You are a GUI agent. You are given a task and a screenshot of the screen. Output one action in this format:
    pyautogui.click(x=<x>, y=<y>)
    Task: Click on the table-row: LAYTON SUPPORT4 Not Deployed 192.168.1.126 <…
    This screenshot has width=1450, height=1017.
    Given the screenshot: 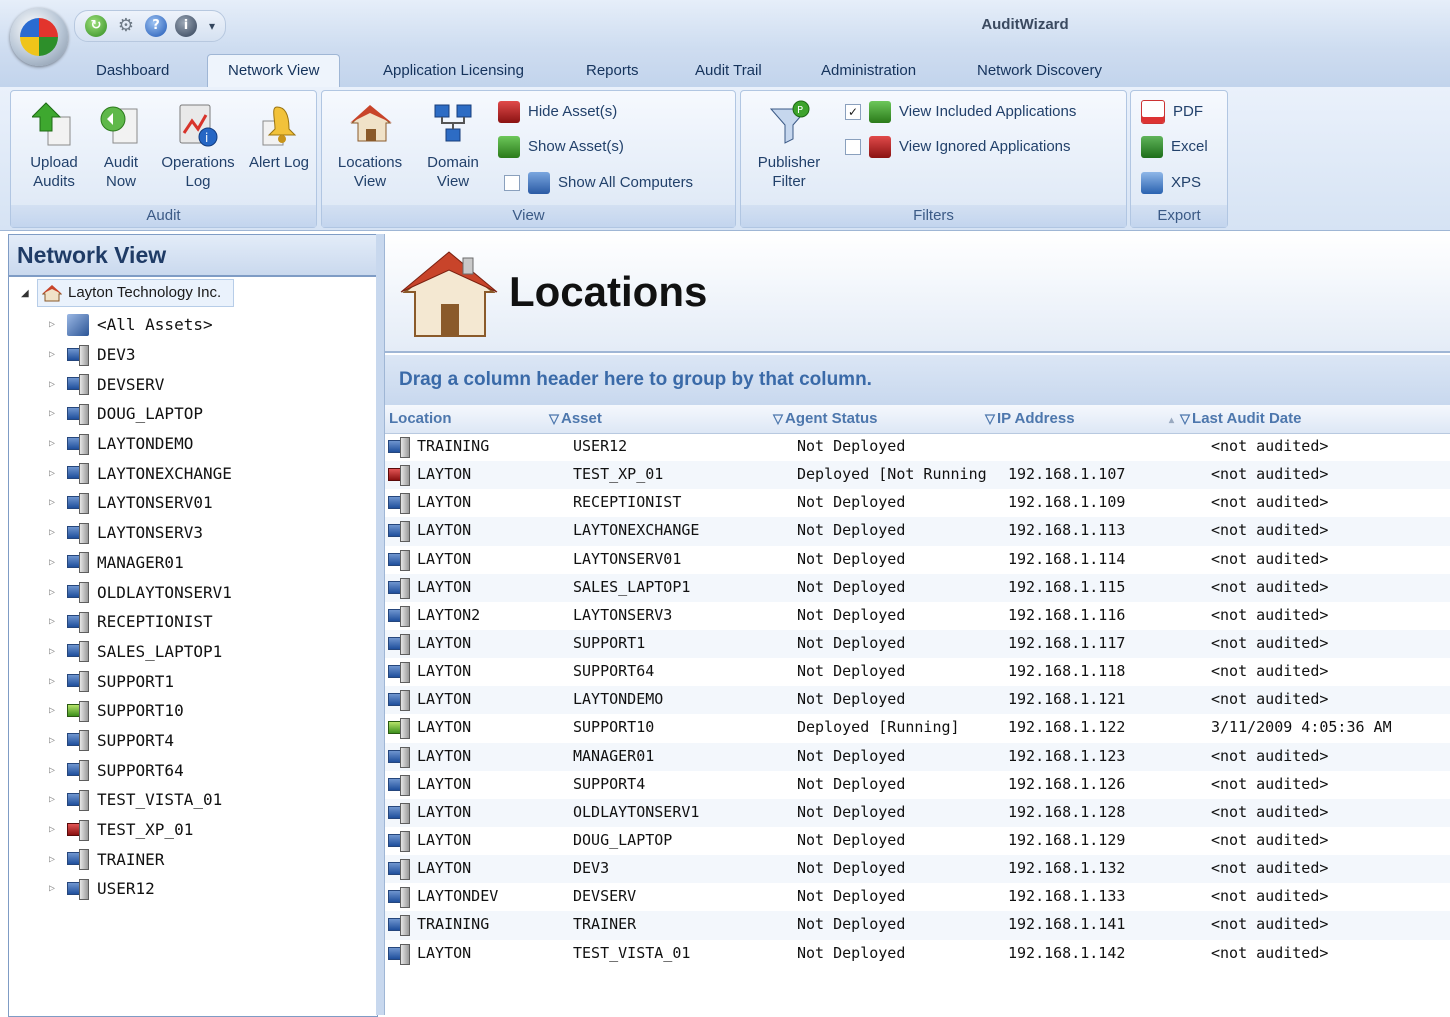 What is the action you would take?
    pyautogui.click(x=917, y=785)
    